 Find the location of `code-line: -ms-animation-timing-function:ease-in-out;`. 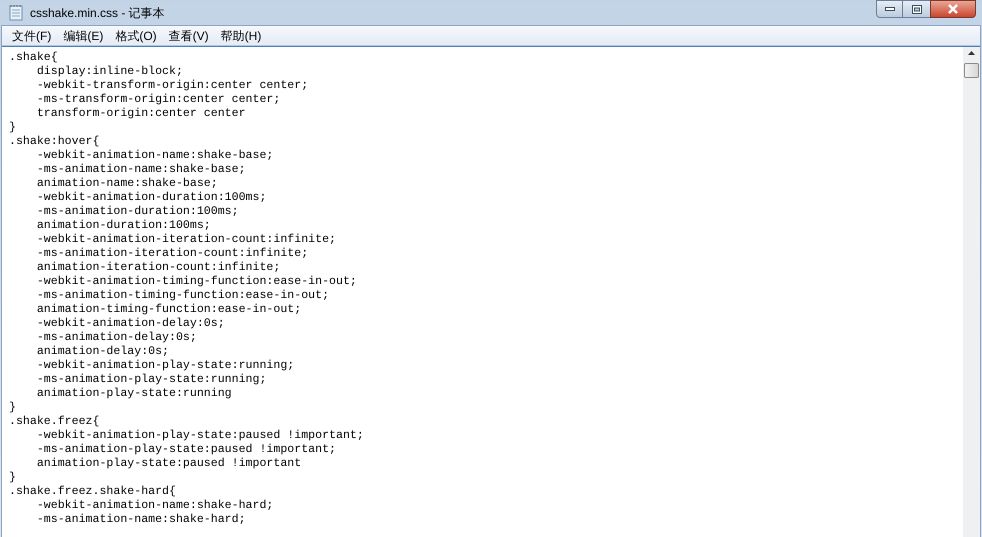

code-line: -ms-animation-timing-function:ease-in-out; is located at coordinates (183, 296).